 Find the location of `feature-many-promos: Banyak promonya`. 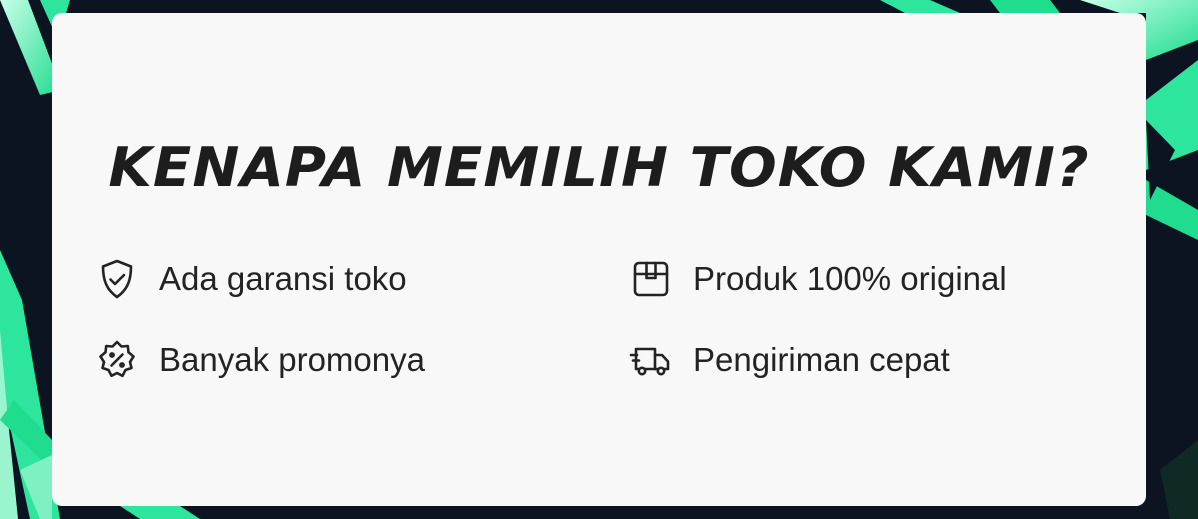

feature-many-promos: Banyak promonya is located at coordinates (260, 360).